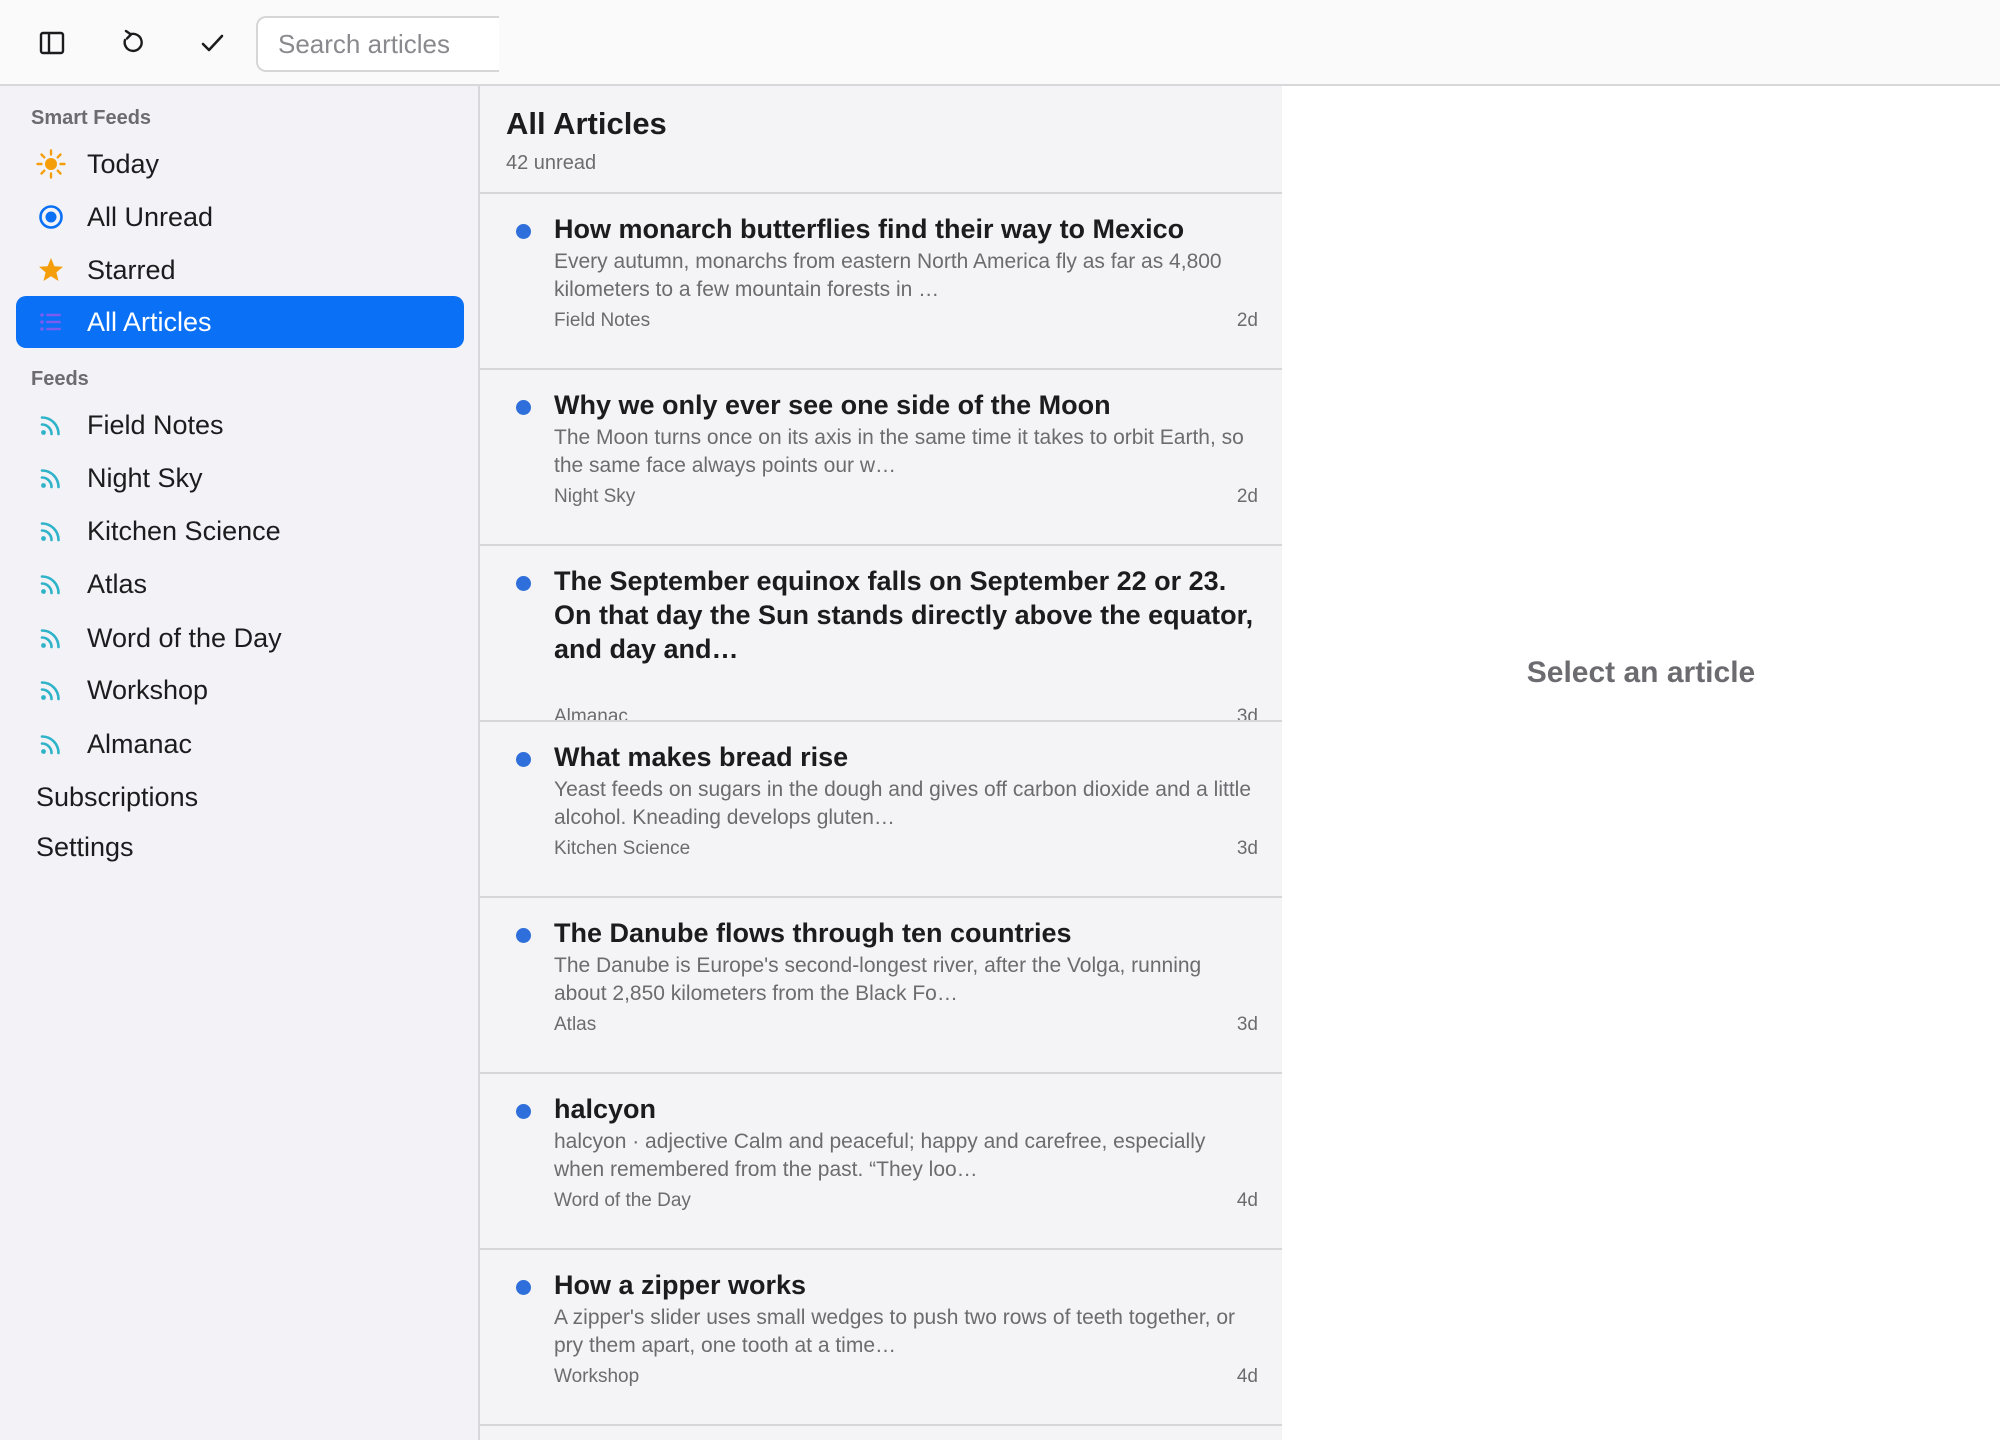  I want to click on smart-feeds-heading: Smart Feeds, so click(91, 118).